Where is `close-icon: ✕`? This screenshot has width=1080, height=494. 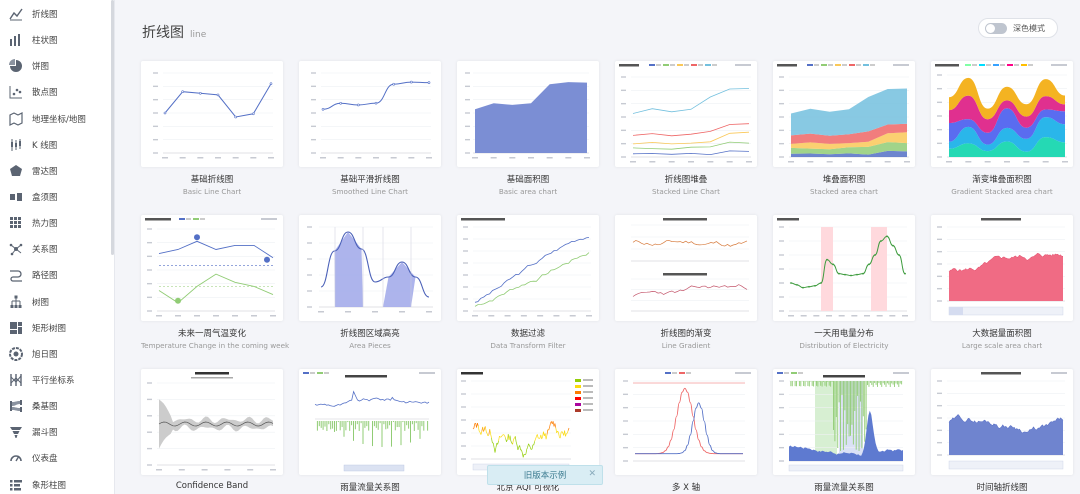
close-icon: ✕ is located at coordinates (592, 474).